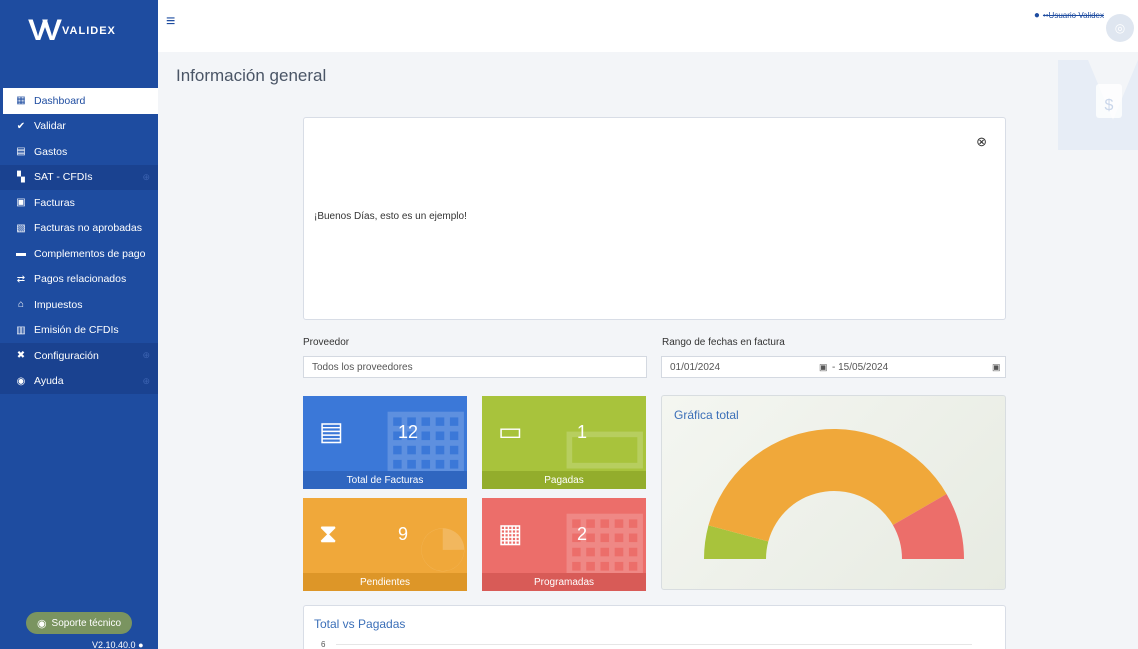 The width and height of the screenshot is (1138, 649). What do you see at coordinates (385, 480) in the screenshot?
I see `tile-label: Total de Facturas` at bounding box center [385, 480].